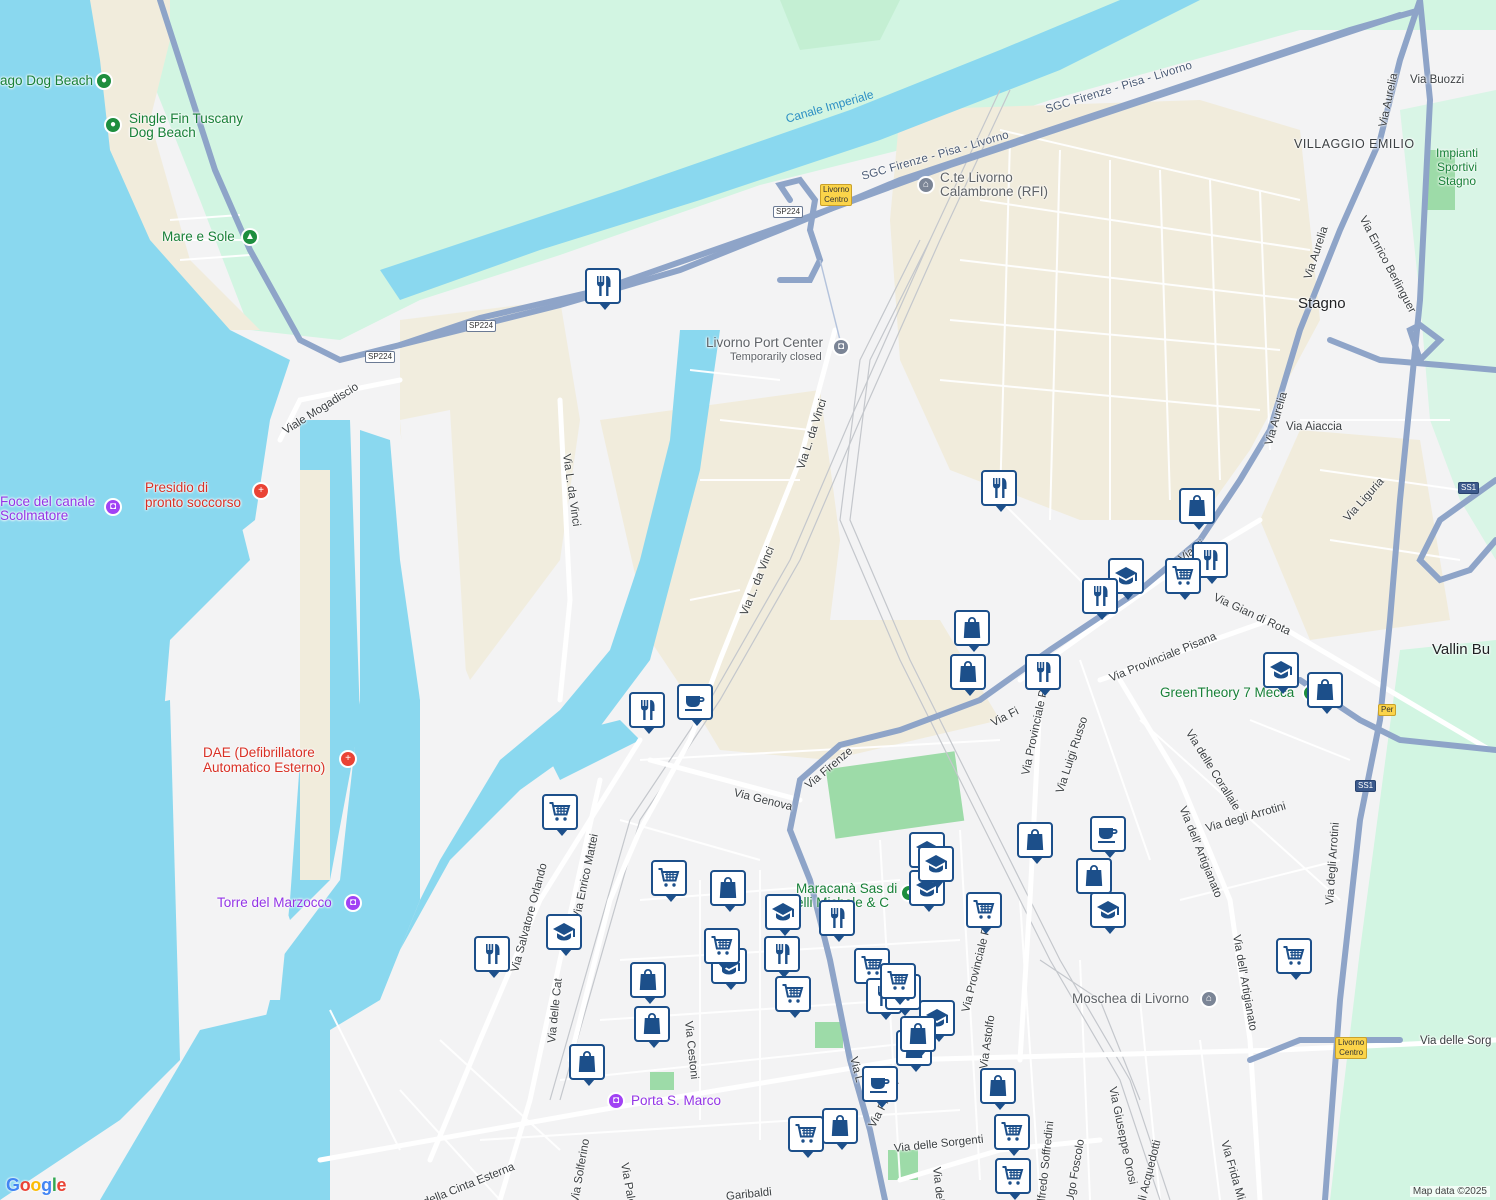 The height and width of the screenshot is (1200, 1496). I want to click on road-label-sorgenti2: Via delle Sorg, so click(1456, 1041).